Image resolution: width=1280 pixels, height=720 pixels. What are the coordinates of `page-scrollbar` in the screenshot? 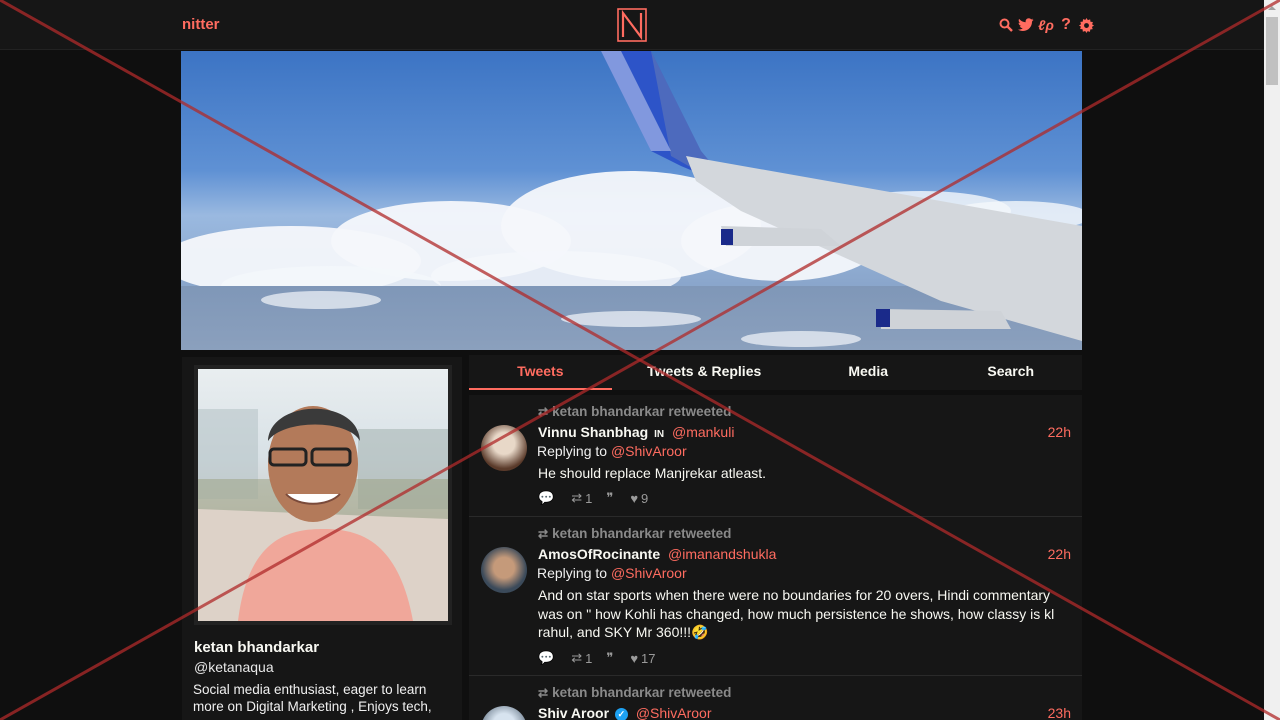 It's located at (1272, 360).